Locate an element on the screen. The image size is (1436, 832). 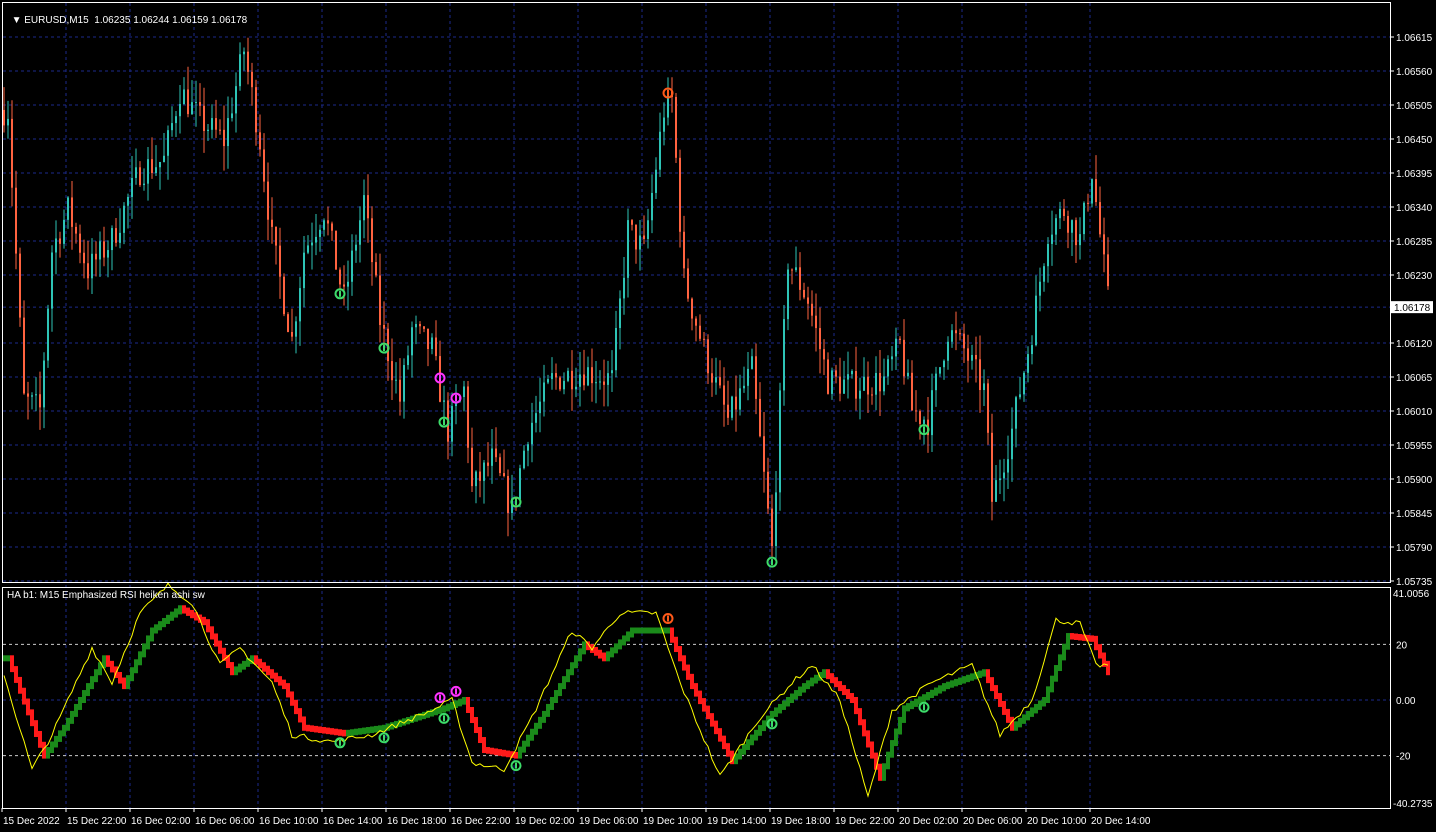
price-label: 1.05790 is located at coordinates (1414, 548).